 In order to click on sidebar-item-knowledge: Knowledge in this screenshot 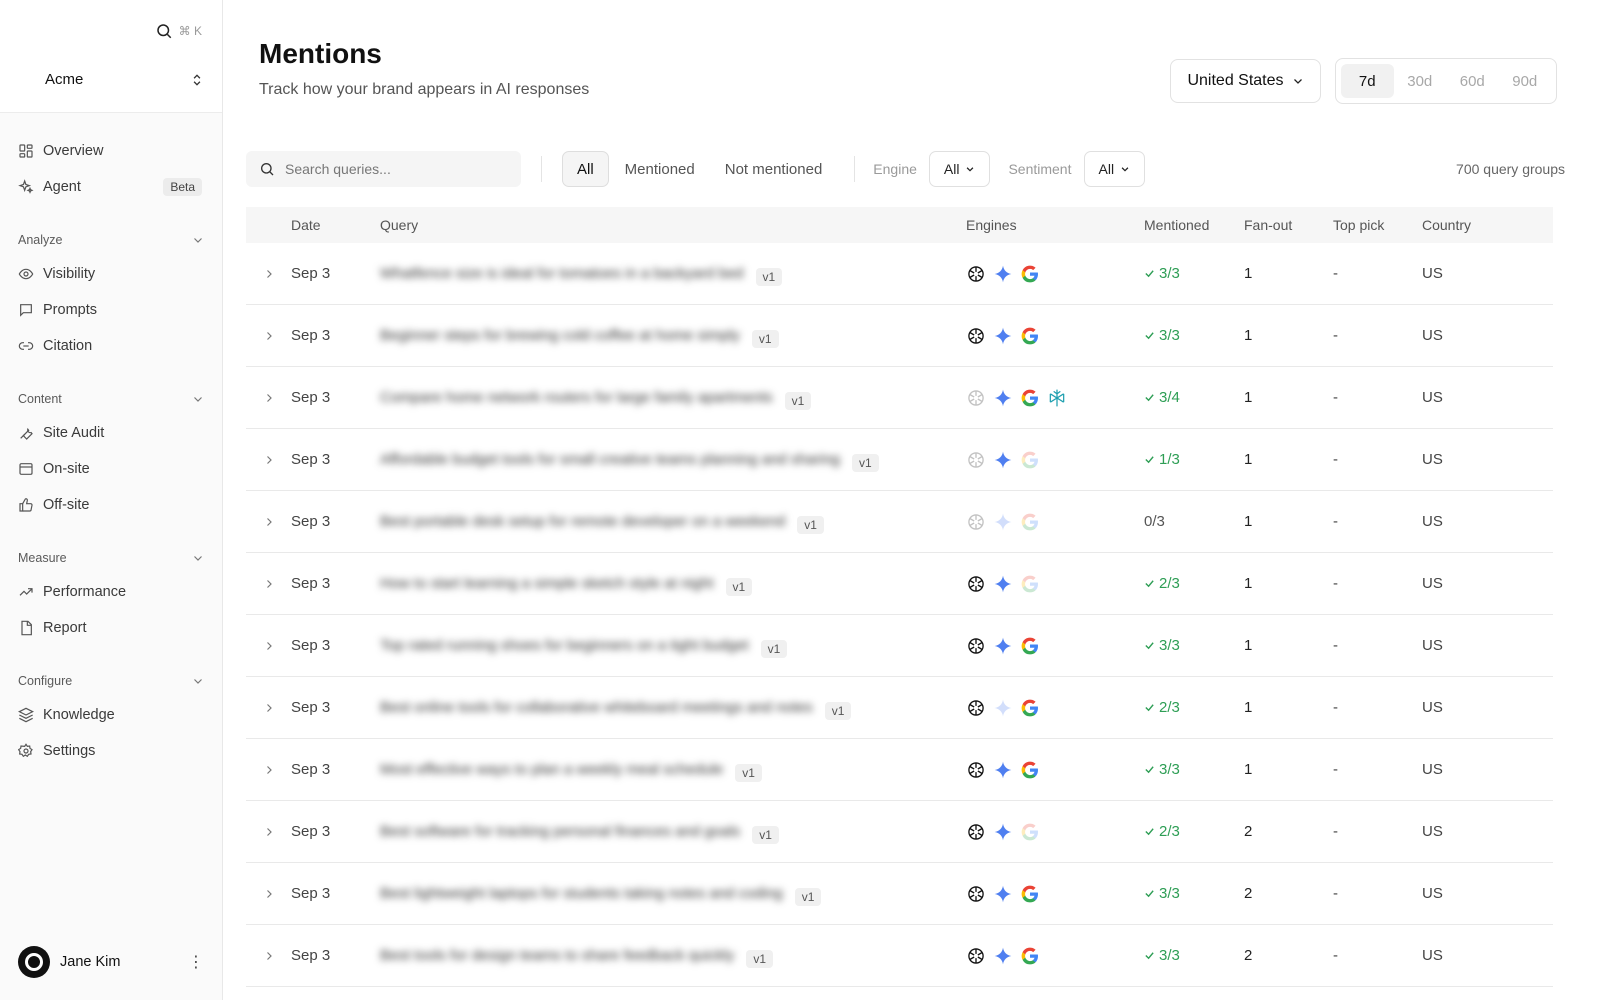, I will do `click(111, 715)`.